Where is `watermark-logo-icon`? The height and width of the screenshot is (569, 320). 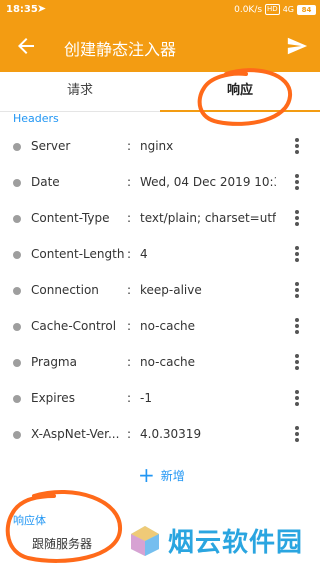
watermark-logo-icon is located at coordinates (145, 540).